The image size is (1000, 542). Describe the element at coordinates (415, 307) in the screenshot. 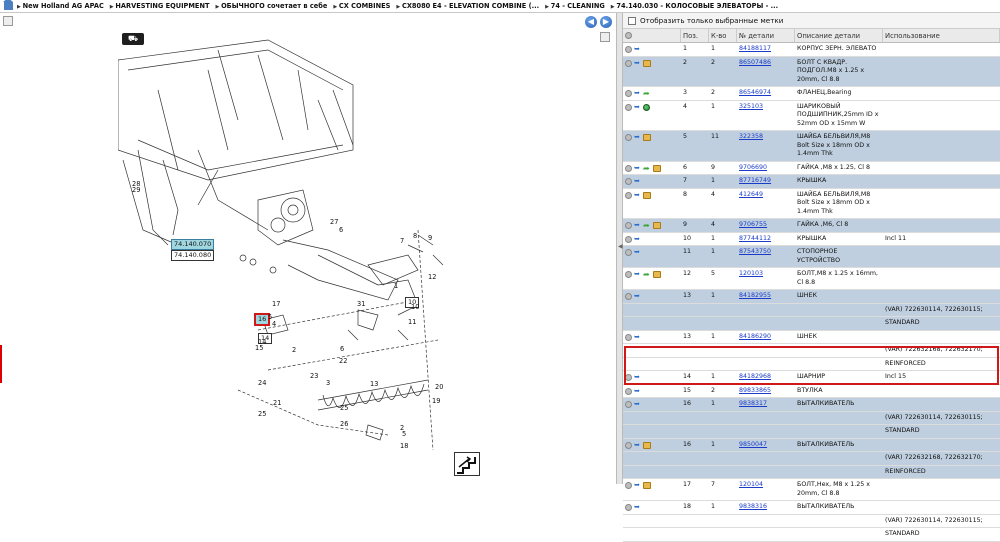

I see `diagram-item-number: 10` at that location.